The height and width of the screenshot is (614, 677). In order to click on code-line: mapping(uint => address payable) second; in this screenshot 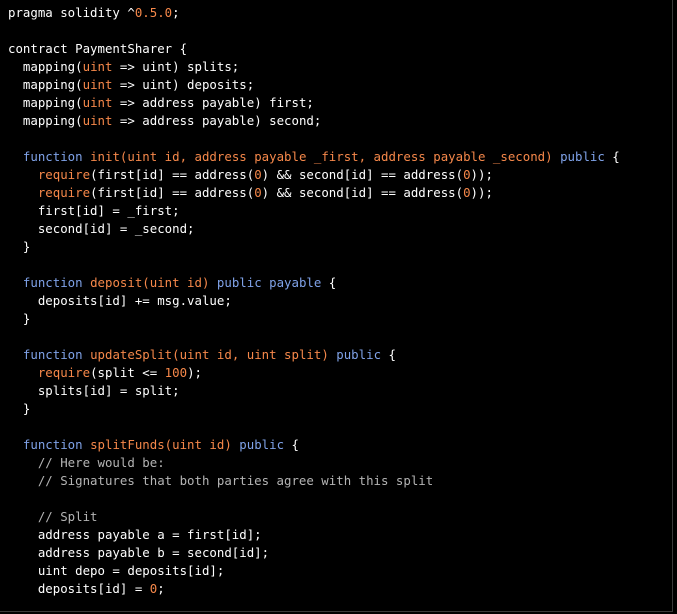, I will do `click(340, 121)`.